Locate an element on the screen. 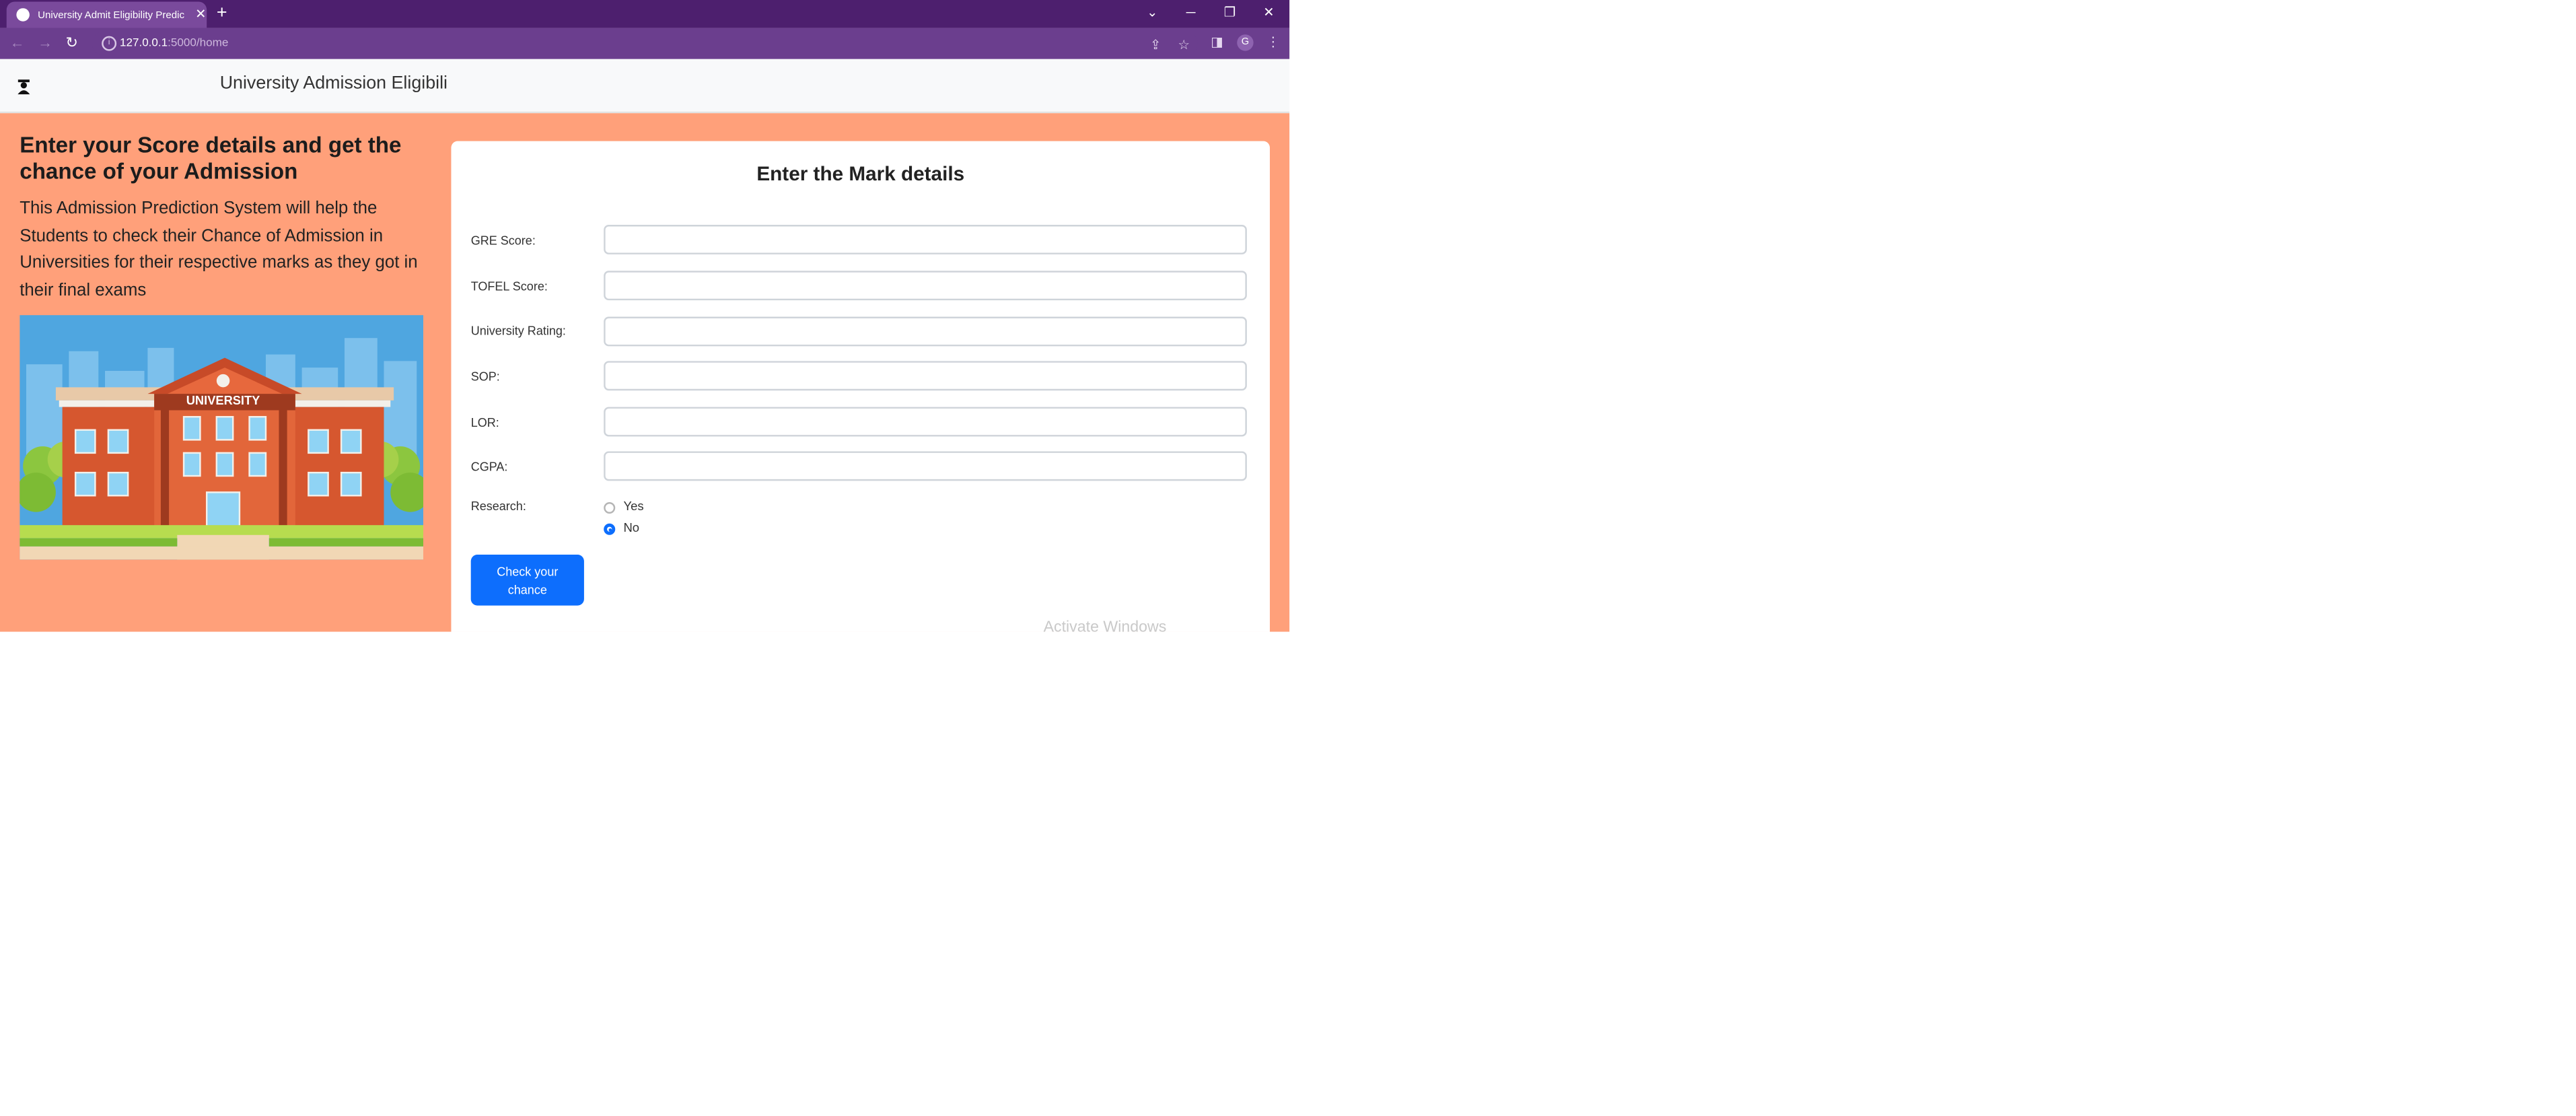 This screenshot has height=1116, width=2576. side-panel-icon: ◨ is located at coordinates (1217, 43).